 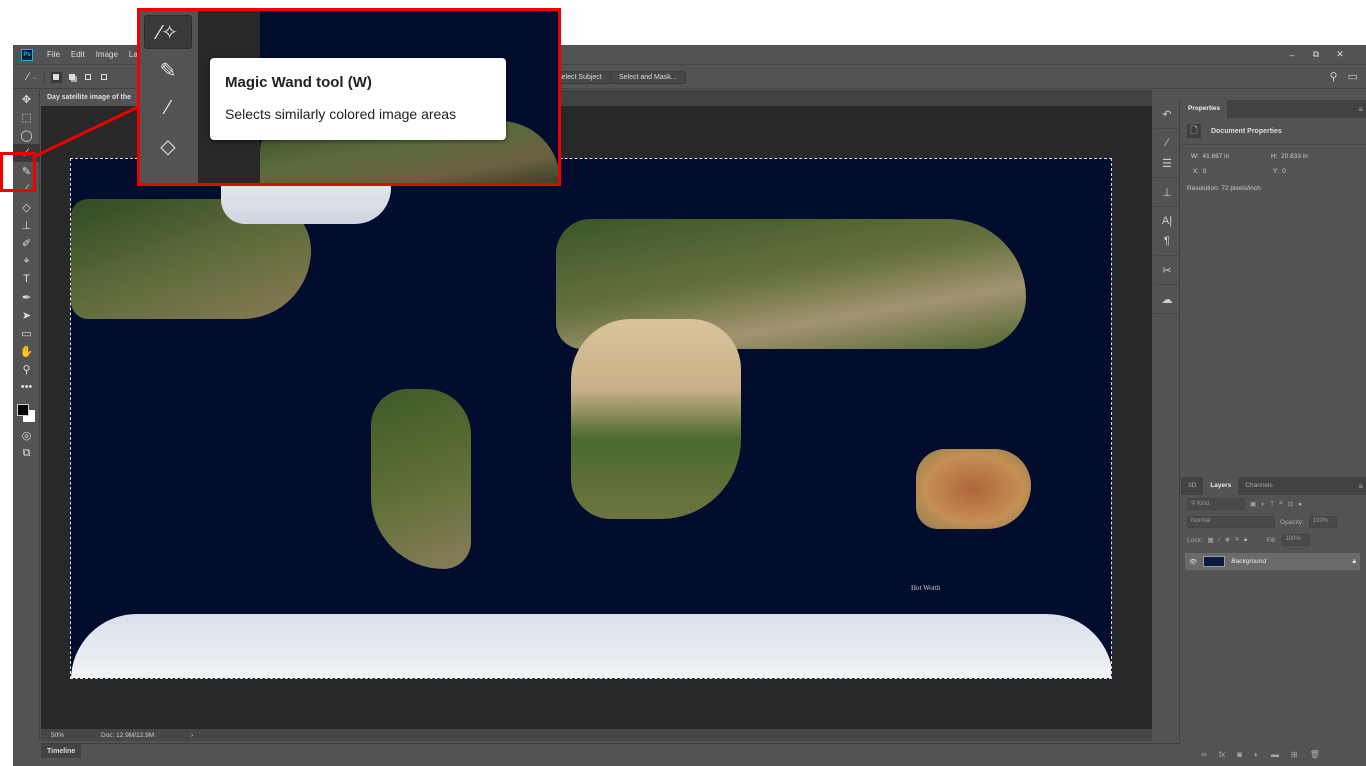 I want to click on tool-type: T, so click(x=26, y=279).